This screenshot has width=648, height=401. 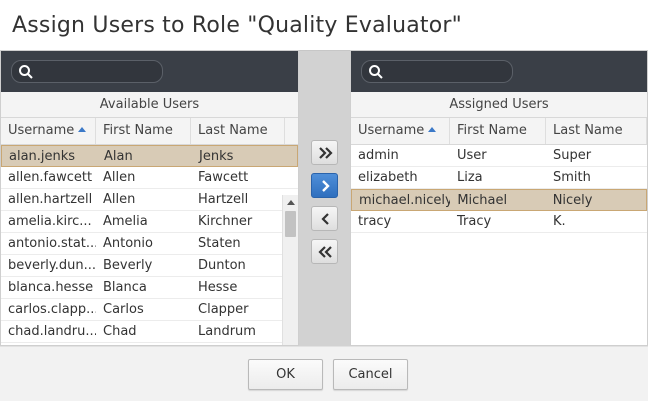 I want to click on cell-first: Carlos, so click(x=123, y=309).